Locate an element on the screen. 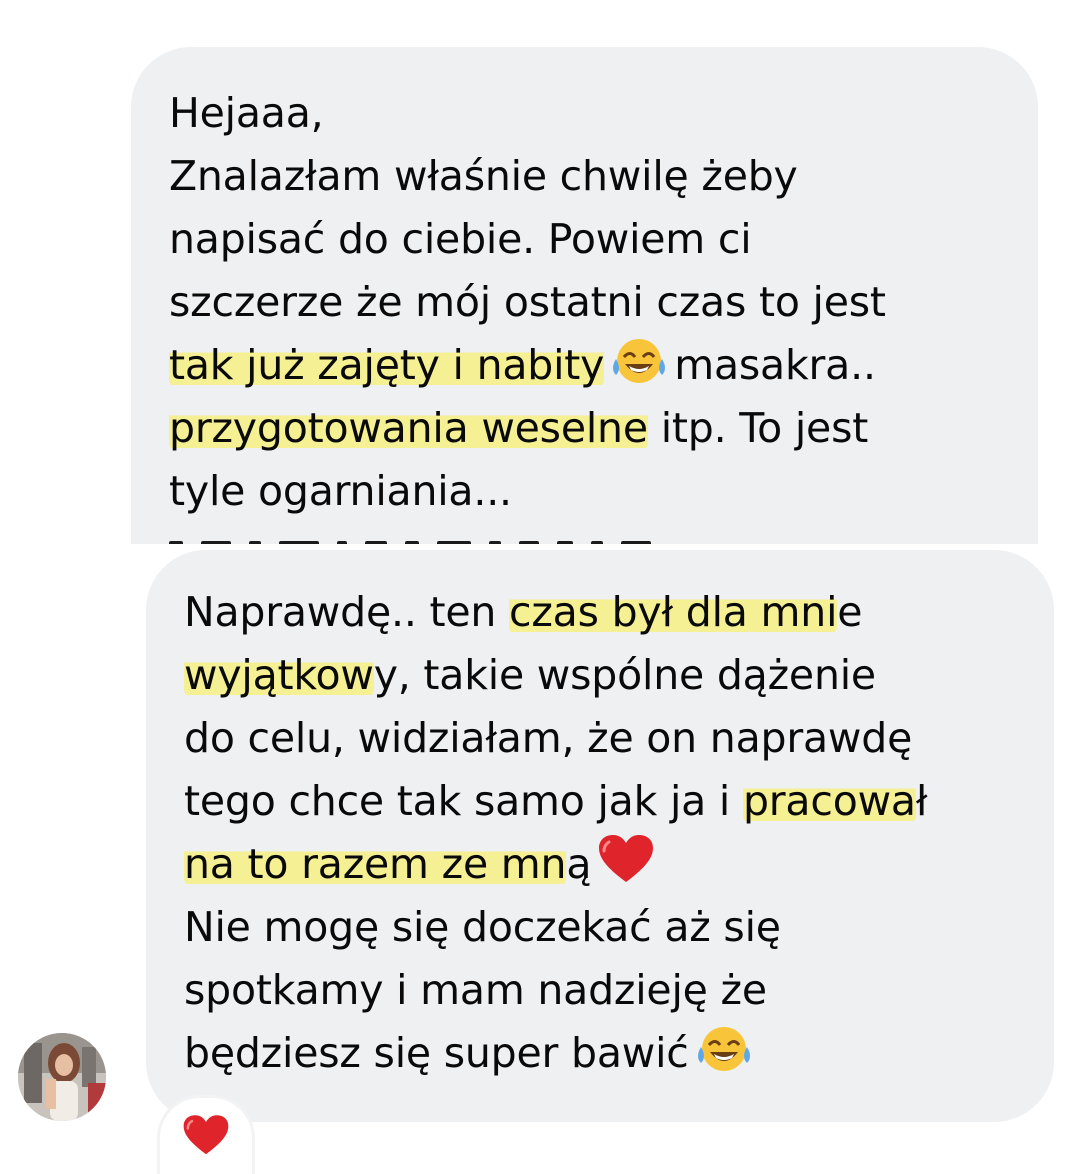 The width and height of the screenshot is (1080, 1174). message-line: tego chce tak samo jak ja i pracował is located at coordinates (556, 801).